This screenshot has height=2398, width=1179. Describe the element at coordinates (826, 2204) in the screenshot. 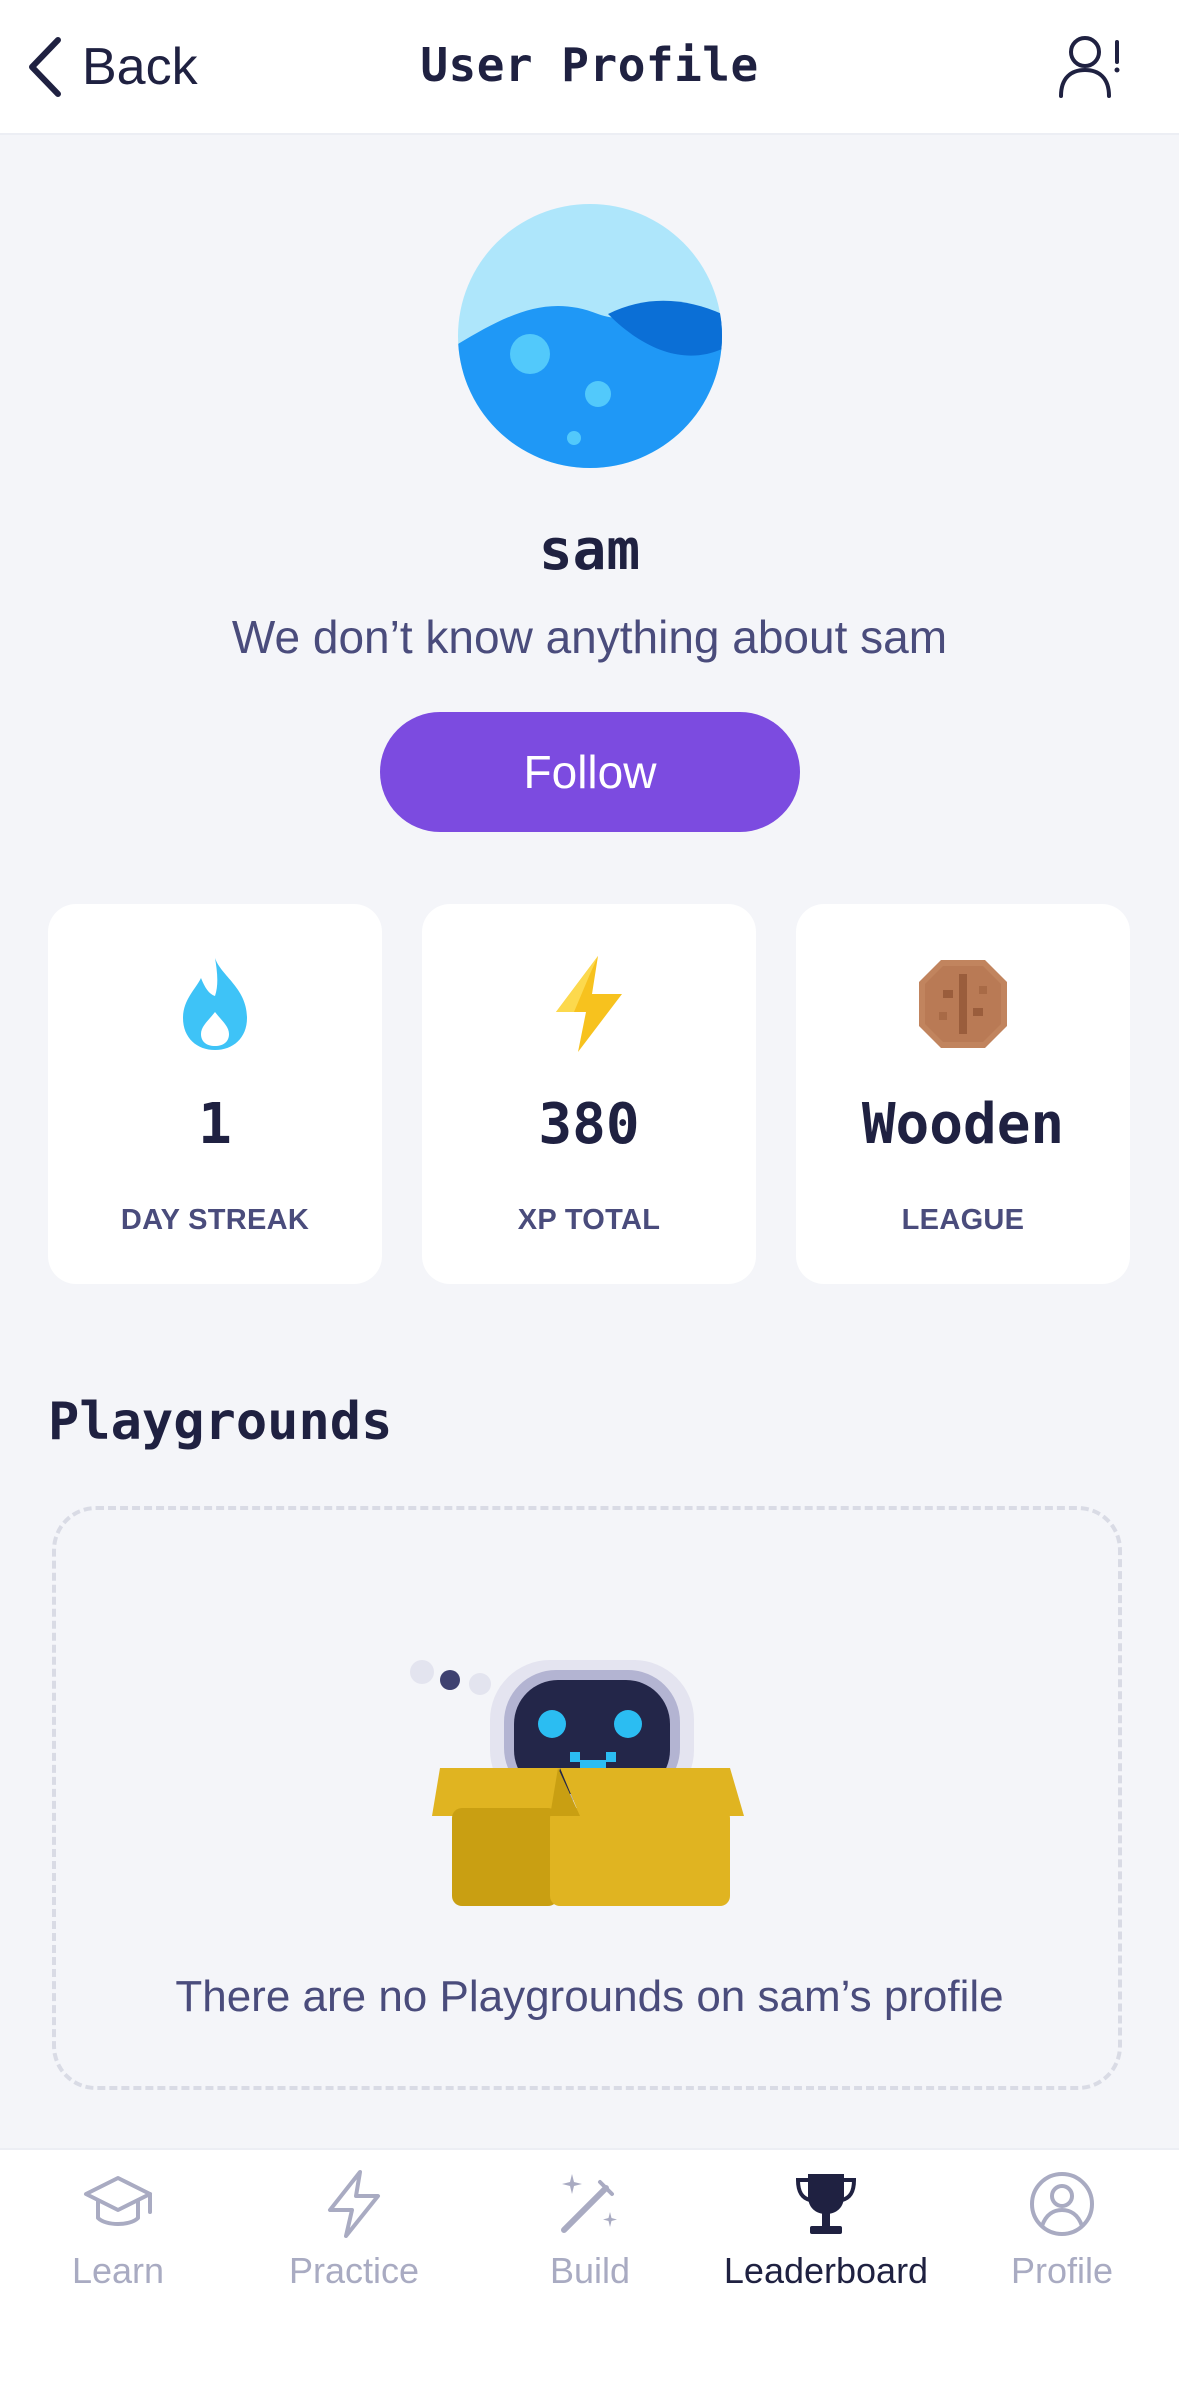

I see `trophy-icon` at that location.